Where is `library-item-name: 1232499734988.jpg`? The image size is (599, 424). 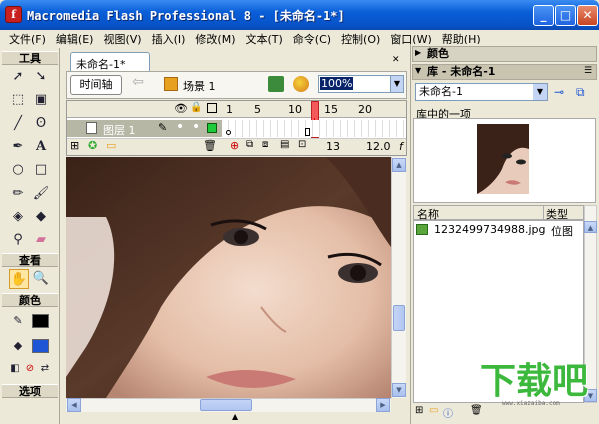
library-item-name: 1232499734988.jpg is located at coordinates (490, 229).